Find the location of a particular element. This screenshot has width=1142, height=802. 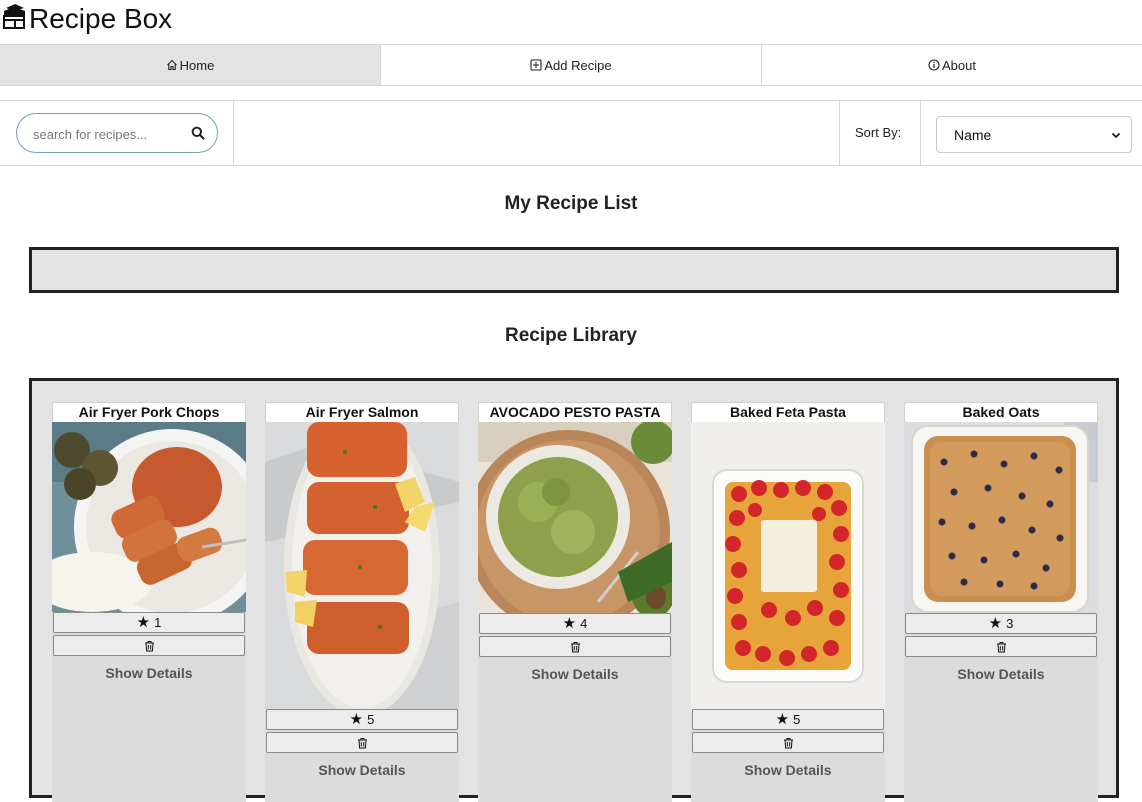

recipe-card: Baked Feta Pasta ★ 5 Show Details is located at coordinates (788, 602).